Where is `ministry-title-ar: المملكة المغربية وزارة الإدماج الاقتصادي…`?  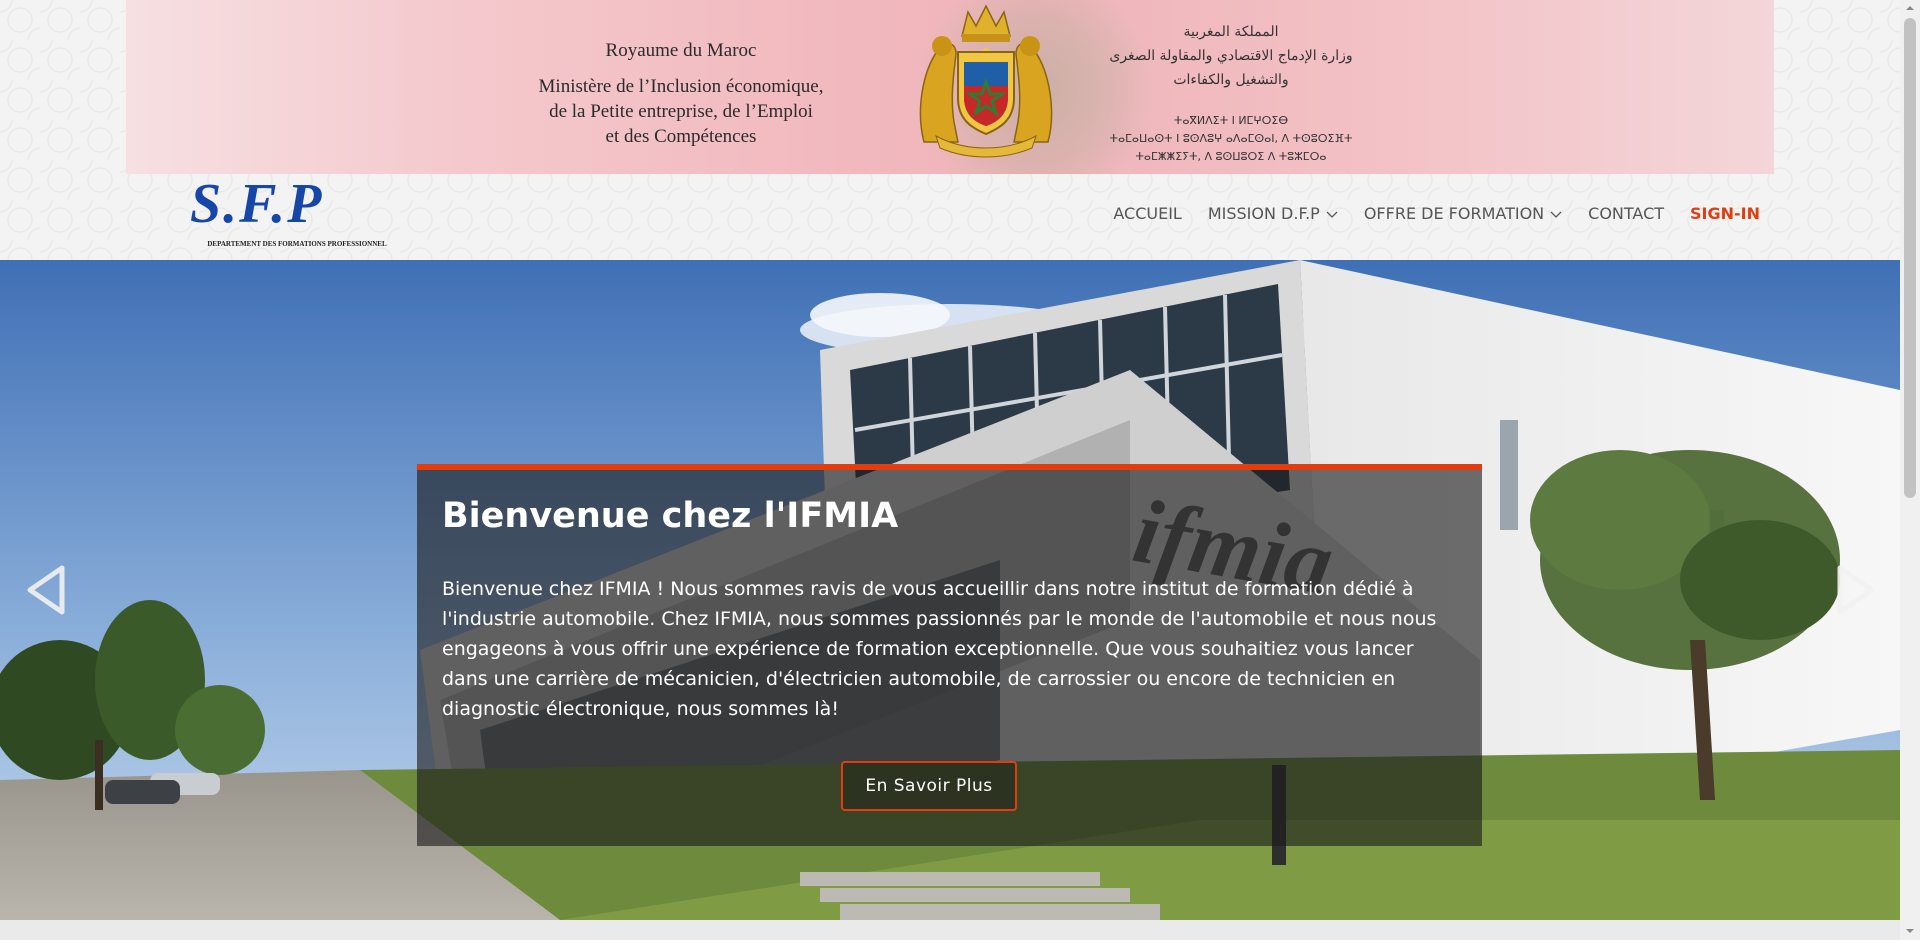
ministry-title-ar: المملكة المغربية وزارة الإدماج الاقتصادي… is located at coordinates (1231, 56).